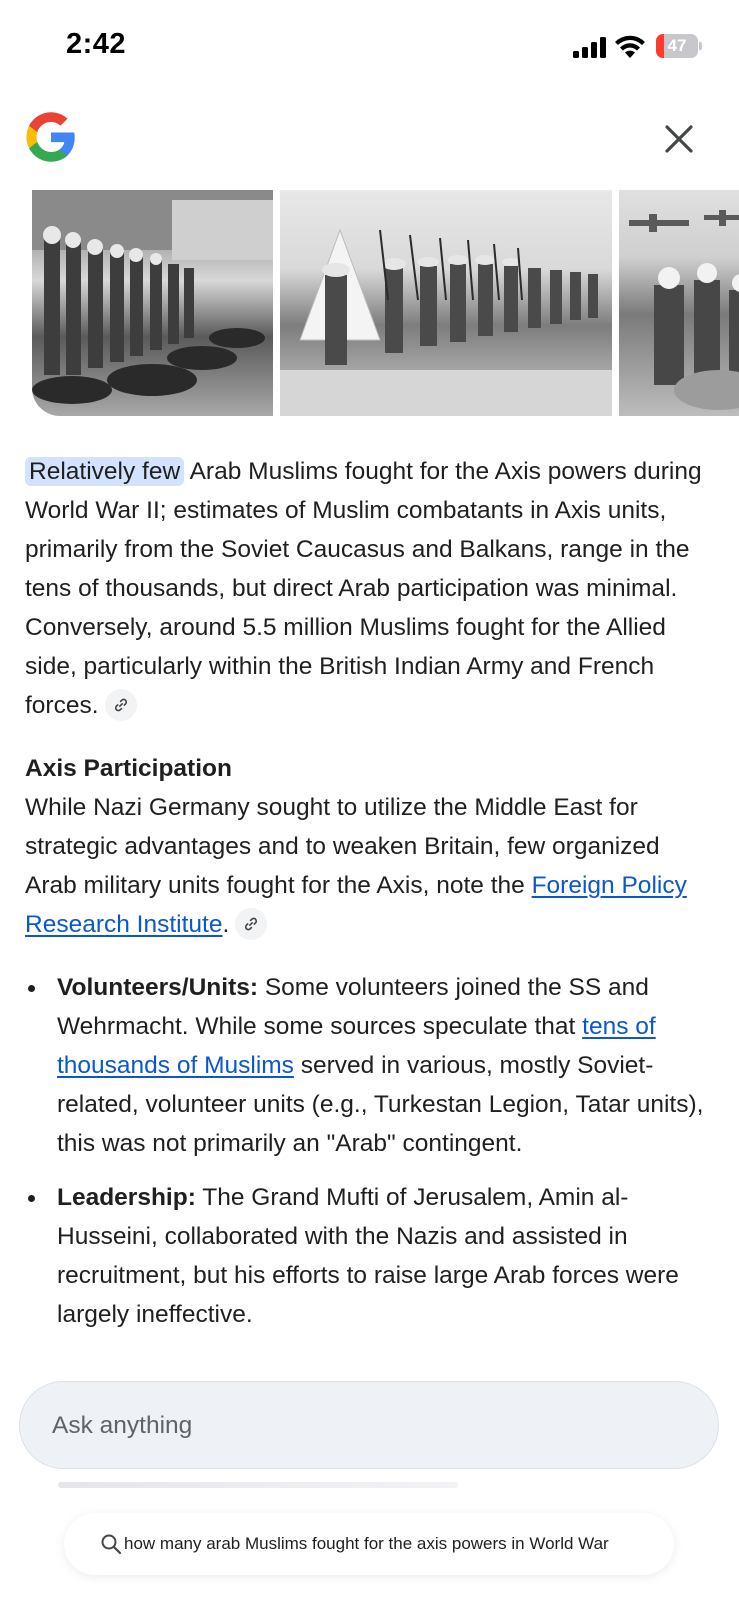 Image resolution: width=739 pixels, height=1600 pixels. Describe the element at coordinates (258, 1485) in the screenshot. I see `scroll-hint` at that location.